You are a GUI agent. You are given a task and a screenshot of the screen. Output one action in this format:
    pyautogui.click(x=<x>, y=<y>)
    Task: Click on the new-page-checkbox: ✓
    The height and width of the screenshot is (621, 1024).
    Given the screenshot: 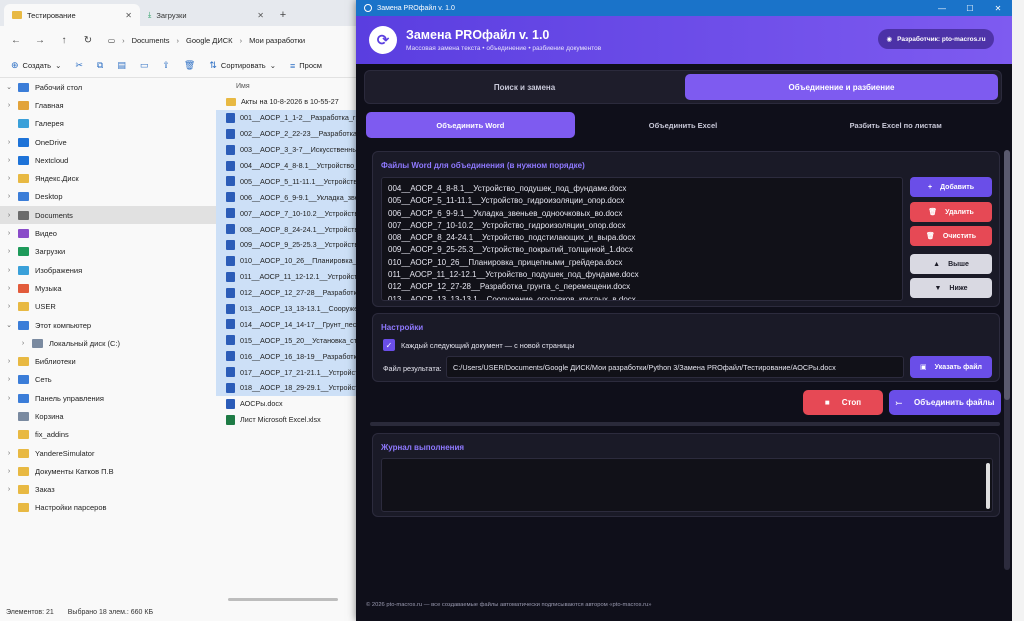 What is the action you would take?
    pyautogui.click(x=389, y=345)
    